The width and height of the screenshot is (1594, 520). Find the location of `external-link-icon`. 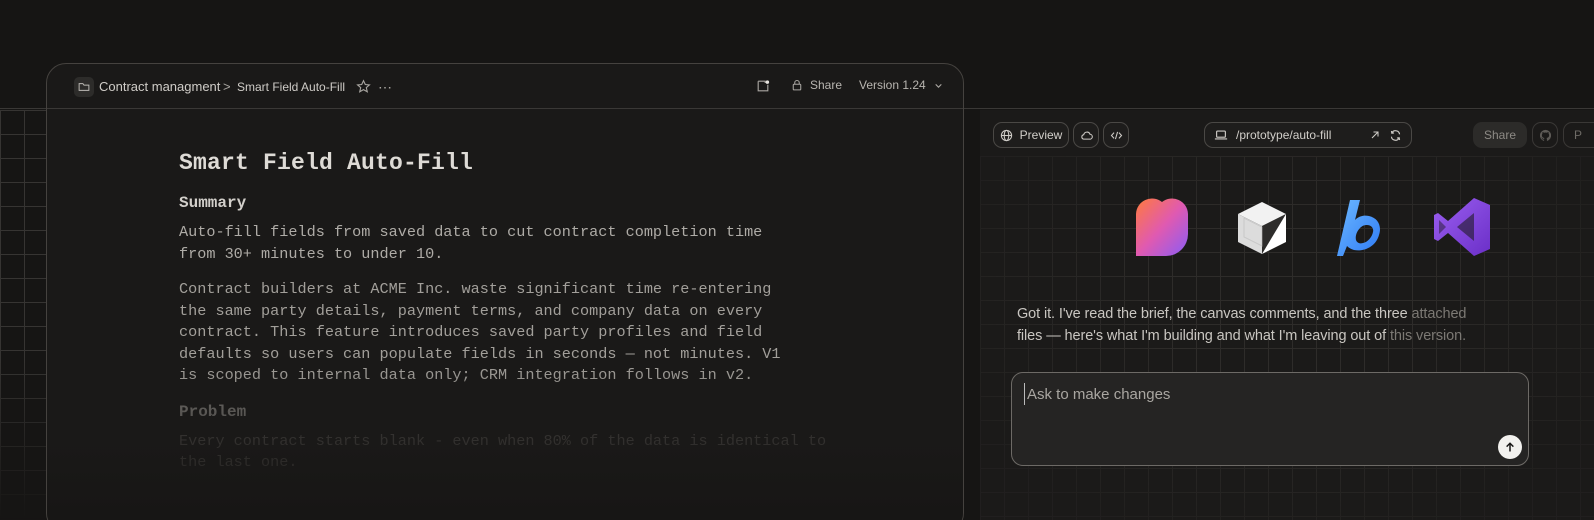

external-link-icon is located at coordinates (1375, 135).